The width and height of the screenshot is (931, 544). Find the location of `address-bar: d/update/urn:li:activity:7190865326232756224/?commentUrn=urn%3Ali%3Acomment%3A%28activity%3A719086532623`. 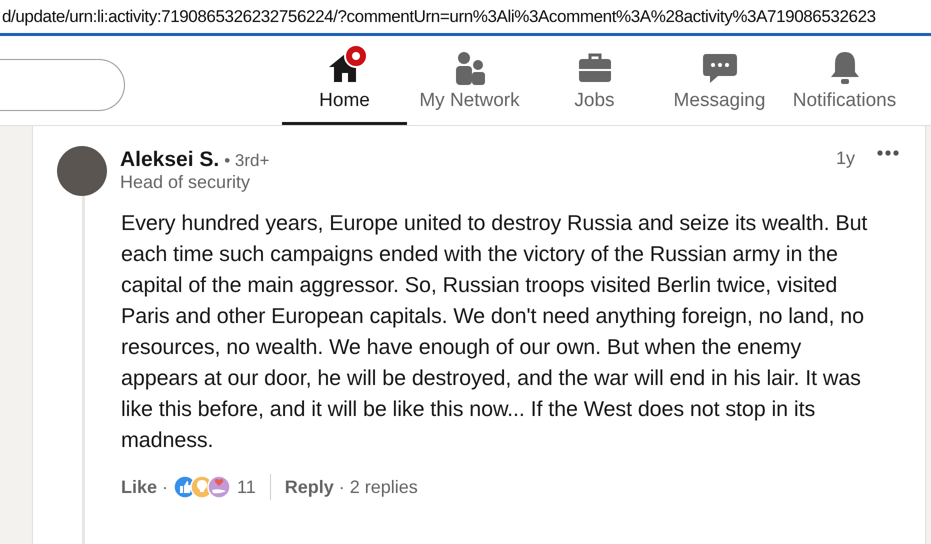

address-bar: d/update/urn:li:activity:7190865326232756224/?commentUrn=urn%3Ali%3Acomment%3A%28activity%3A719086532623 is located at coordinates (465, 18).